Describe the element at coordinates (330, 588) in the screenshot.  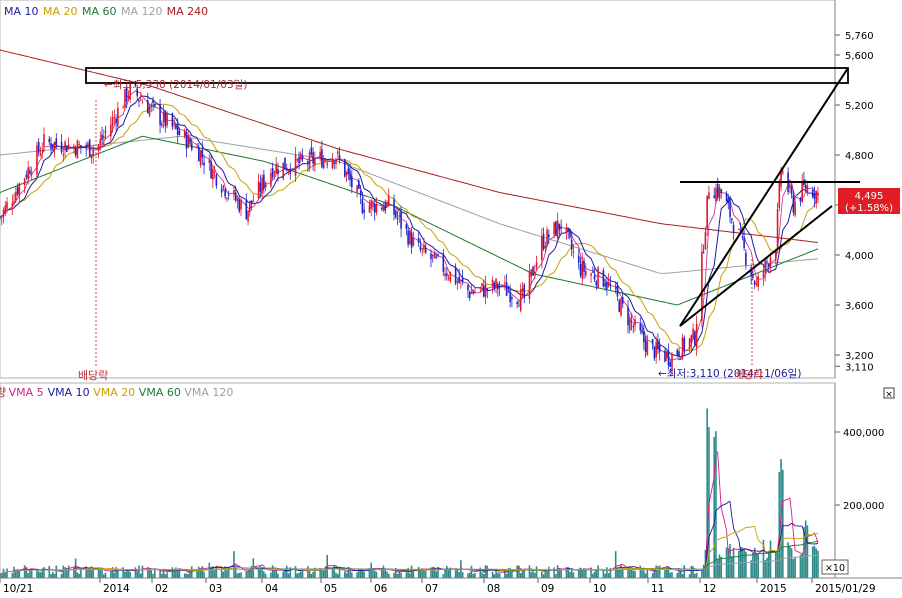
I see `date-tick-label: 05` at that location.